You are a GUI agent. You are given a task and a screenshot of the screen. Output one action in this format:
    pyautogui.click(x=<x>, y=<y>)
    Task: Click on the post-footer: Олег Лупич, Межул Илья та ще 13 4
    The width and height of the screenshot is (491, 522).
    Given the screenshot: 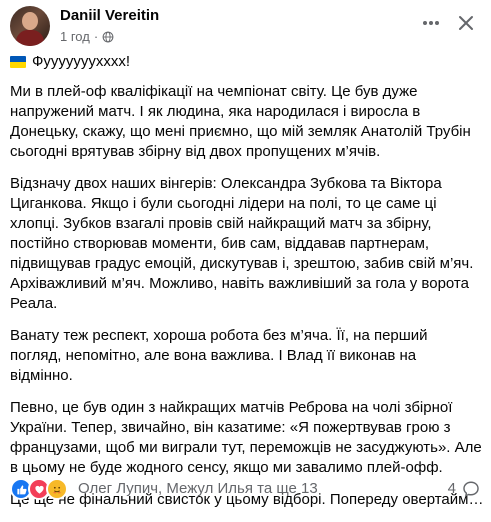 What is the action you would take?
    pyautogui.click(x=246, y=489)
    